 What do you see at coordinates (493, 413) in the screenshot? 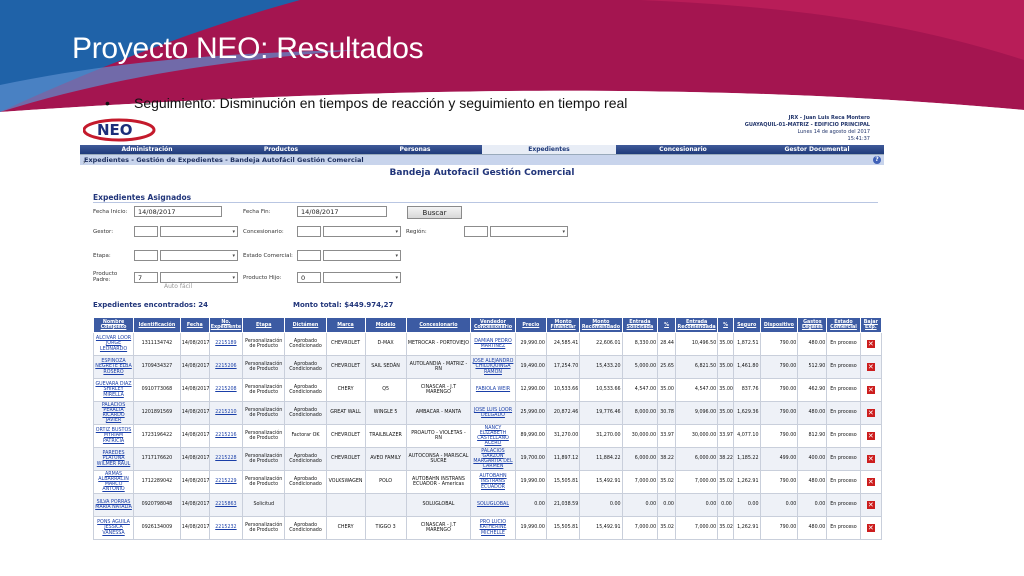
I see `table-cell: JOSE LUIS LOOR DELGADO` at bounding box center [493, 413].